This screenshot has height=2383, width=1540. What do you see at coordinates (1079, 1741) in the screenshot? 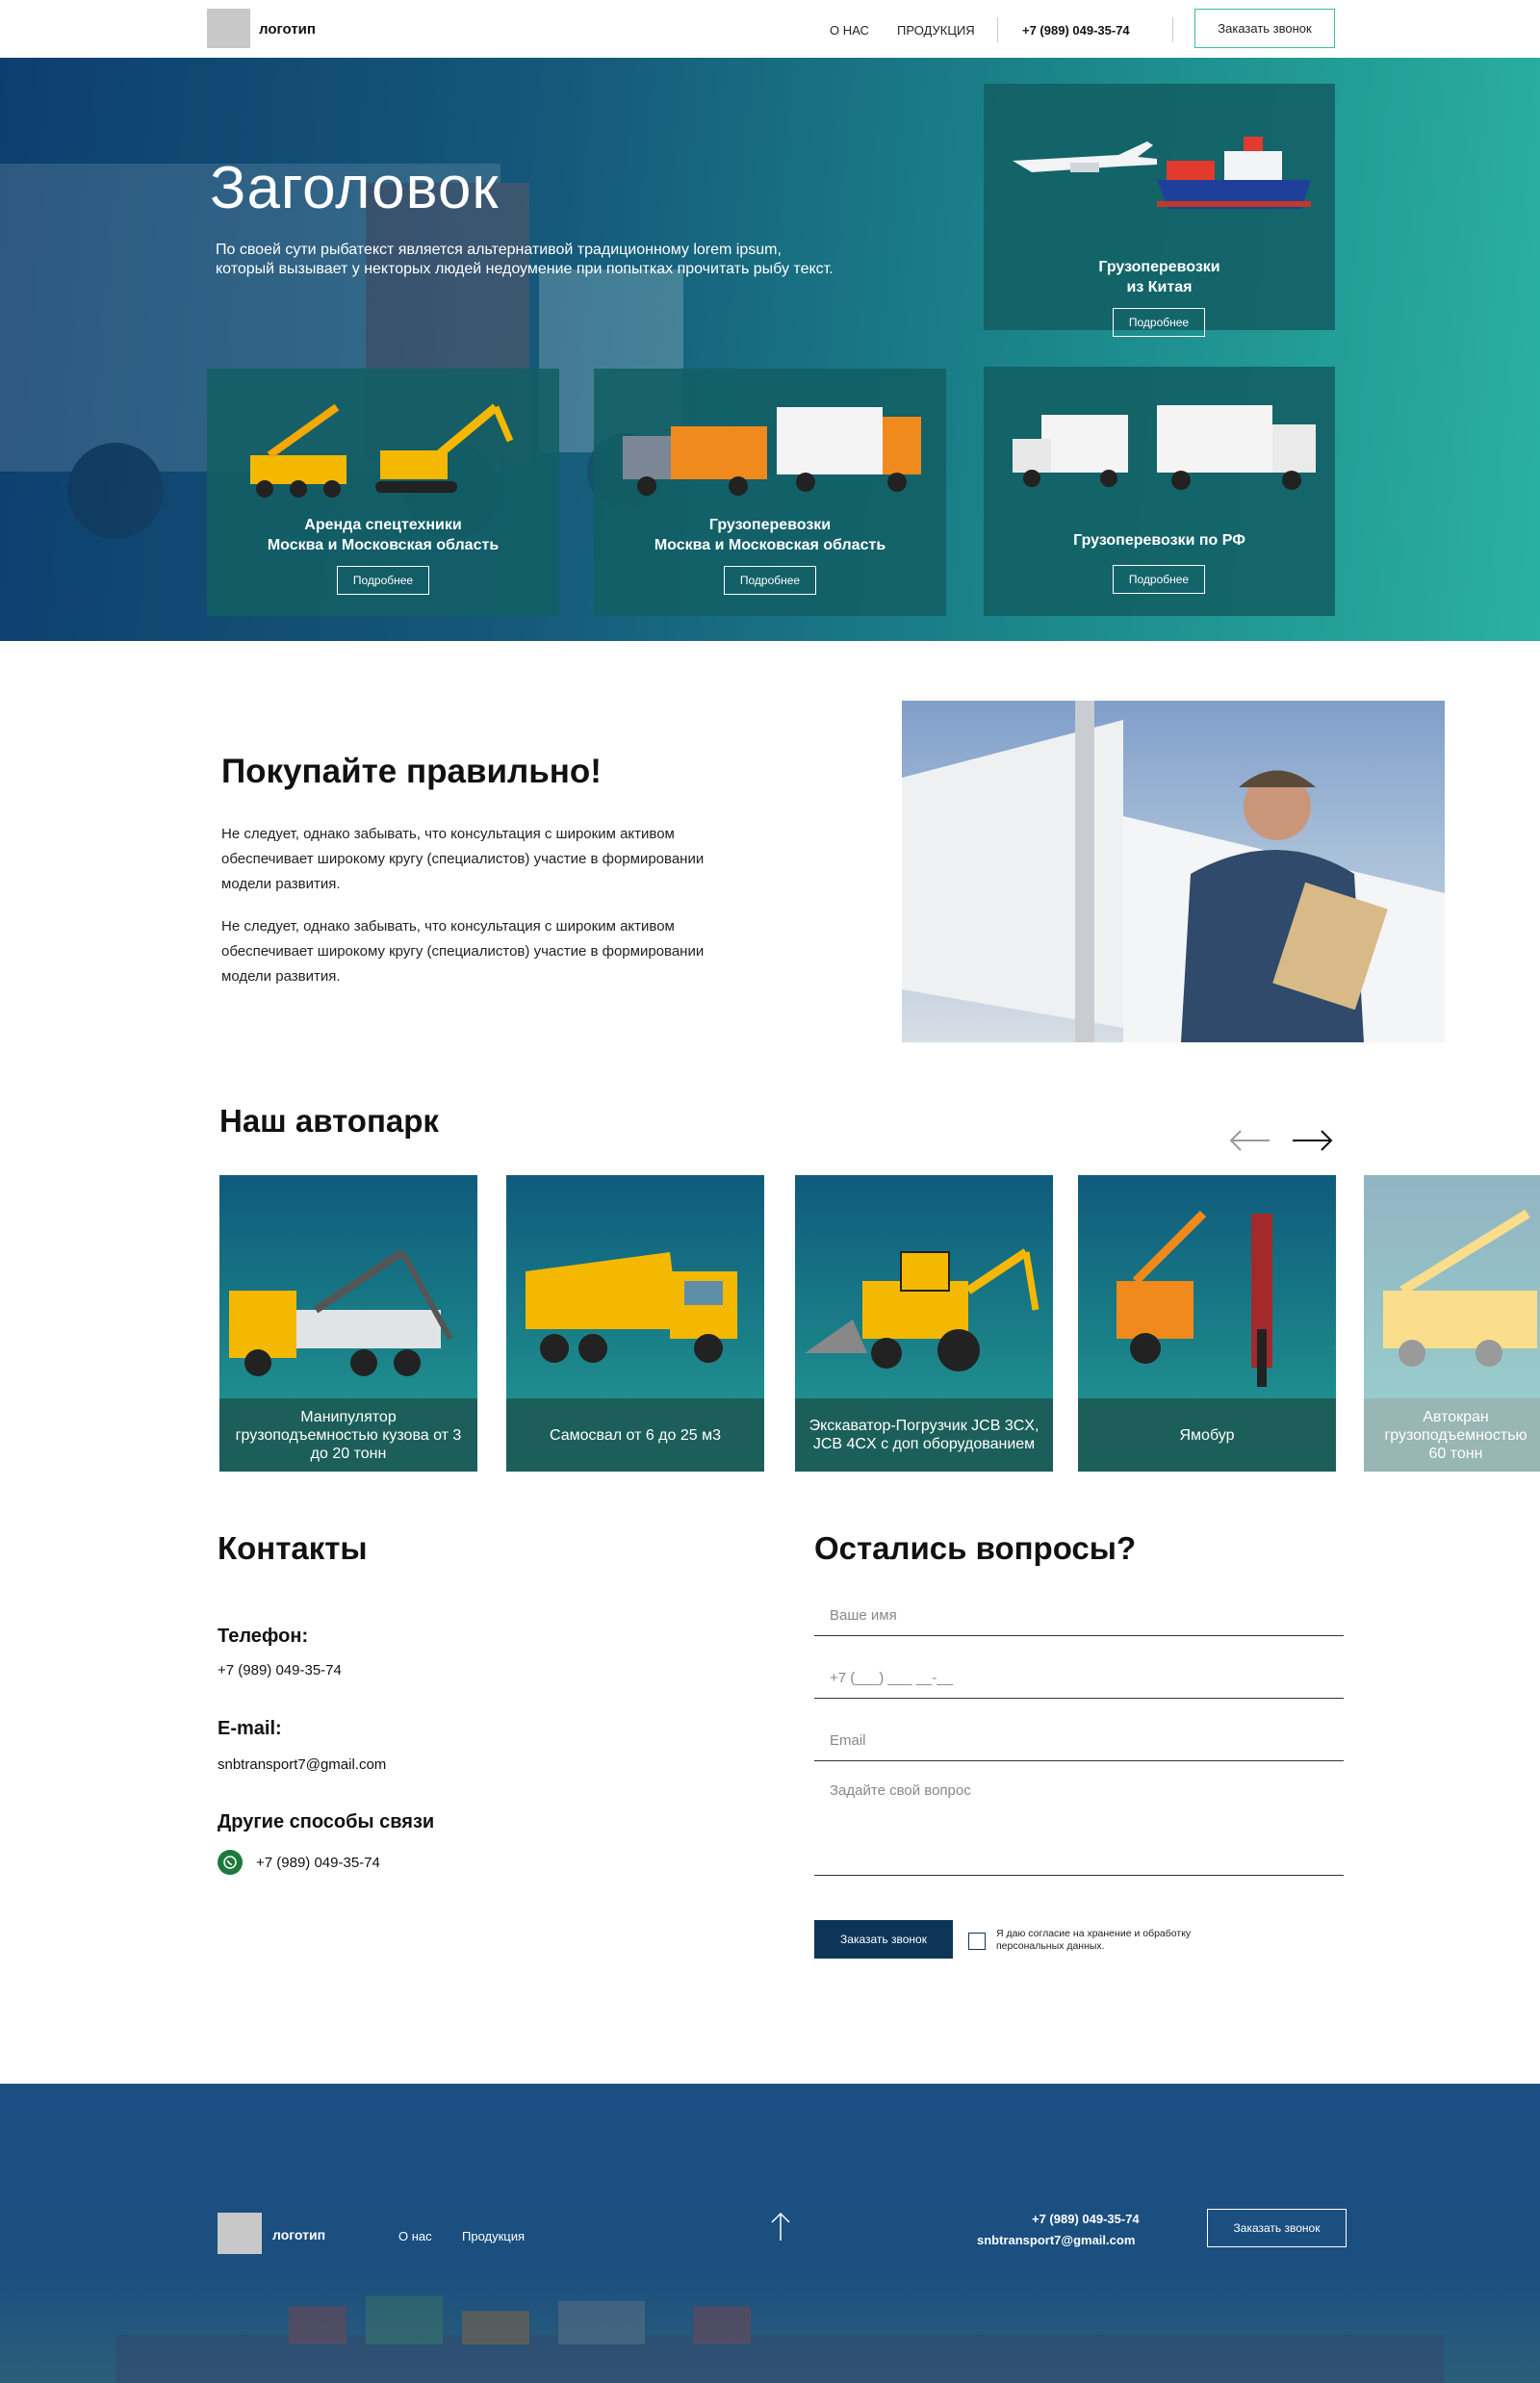
I see `email-input` at bounding box center [1079, 1741].